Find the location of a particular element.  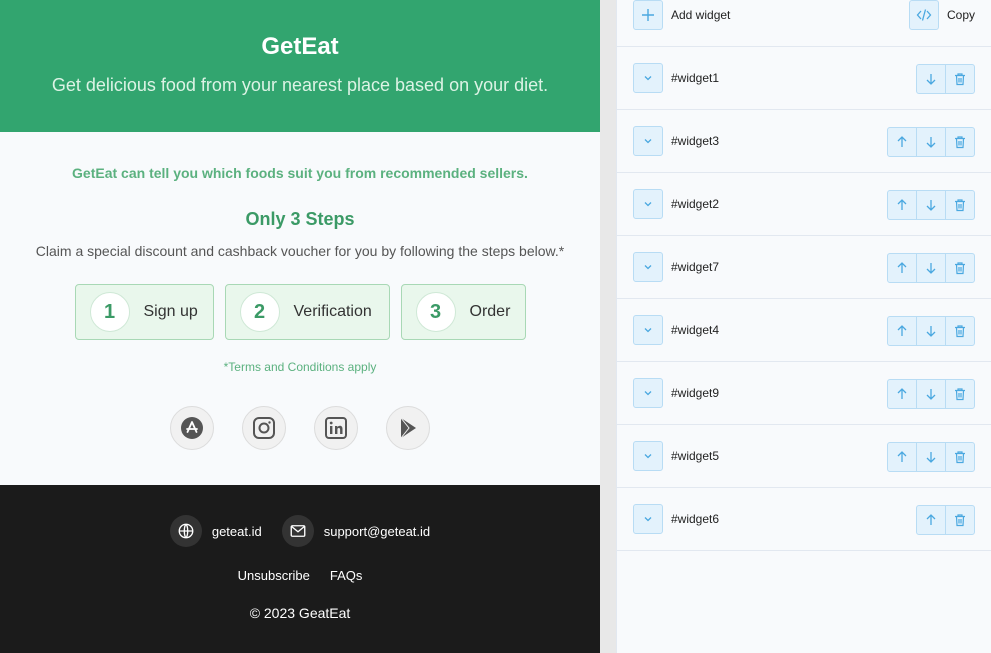

instagram-icon is located at coordinates (264, 428).